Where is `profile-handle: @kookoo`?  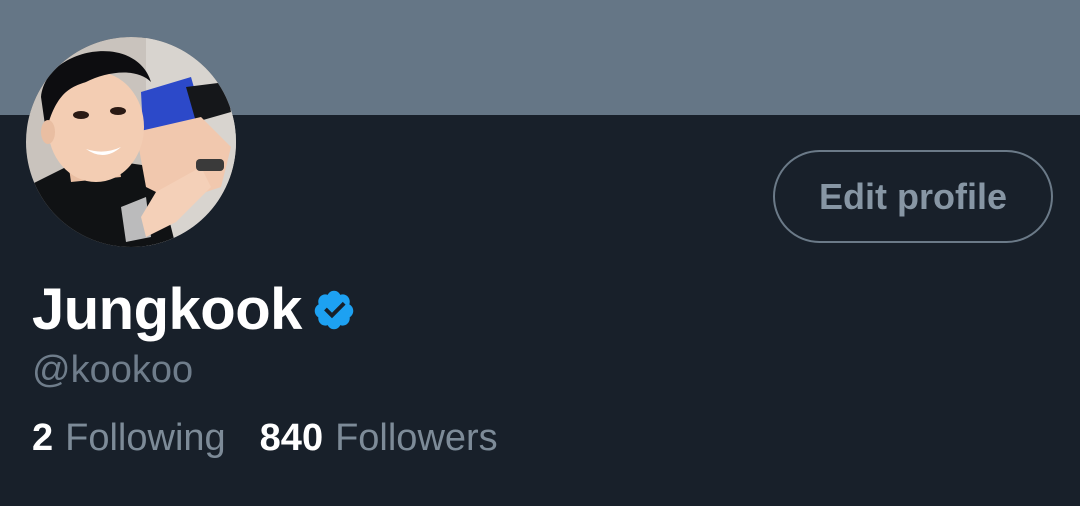 profile-handle: @kookoo is located at coordinates (113, 370).